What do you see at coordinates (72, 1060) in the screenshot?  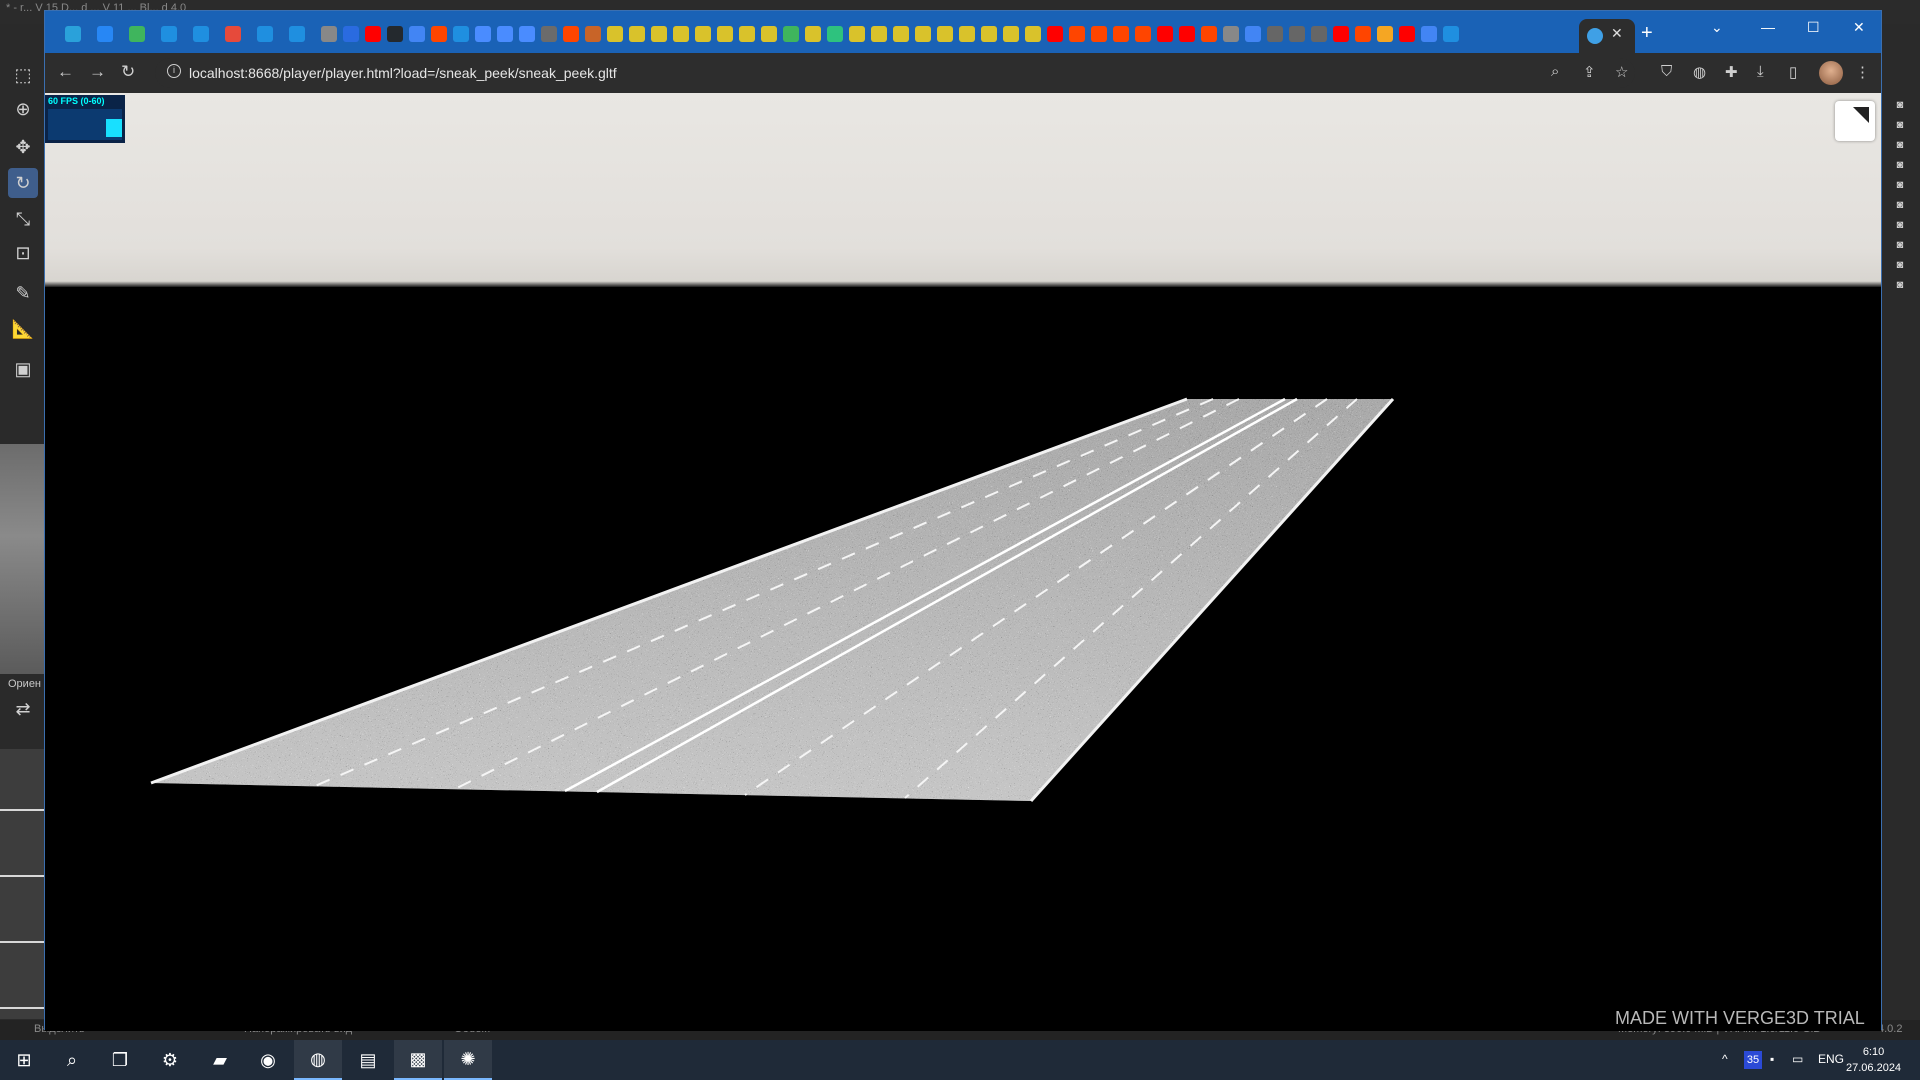 I see `search-icon: ⌕` at bounding box center [72, 1060].